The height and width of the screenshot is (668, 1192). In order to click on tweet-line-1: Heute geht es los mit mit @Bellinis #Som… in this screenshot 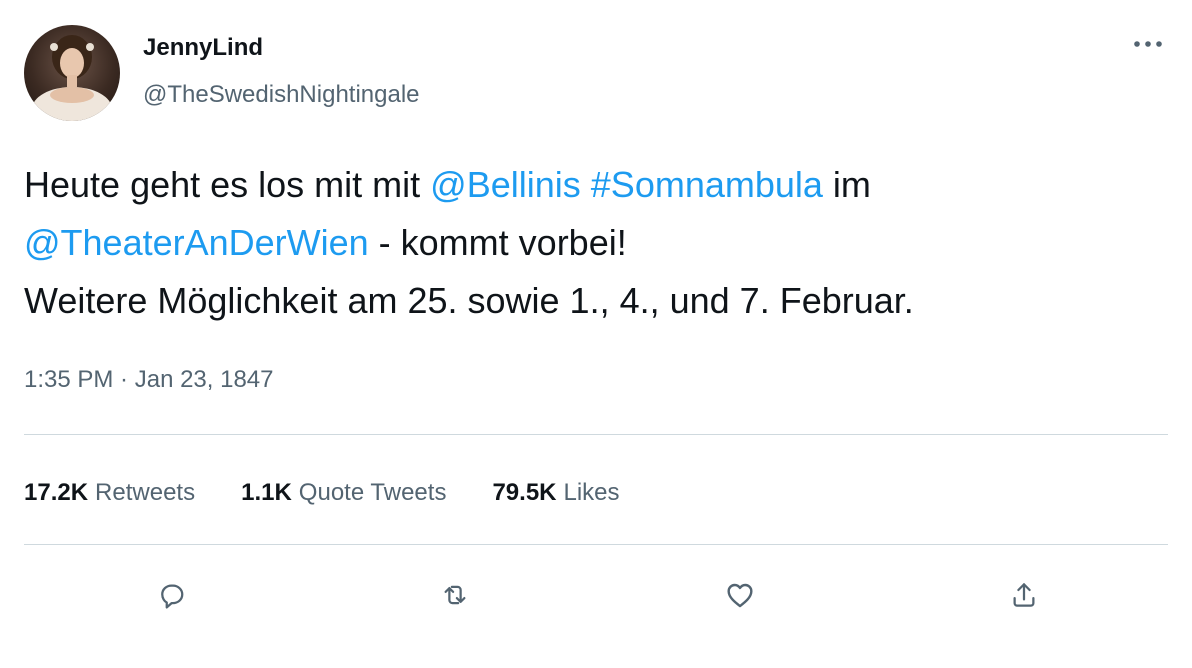, I will do `click(594, 185)`.